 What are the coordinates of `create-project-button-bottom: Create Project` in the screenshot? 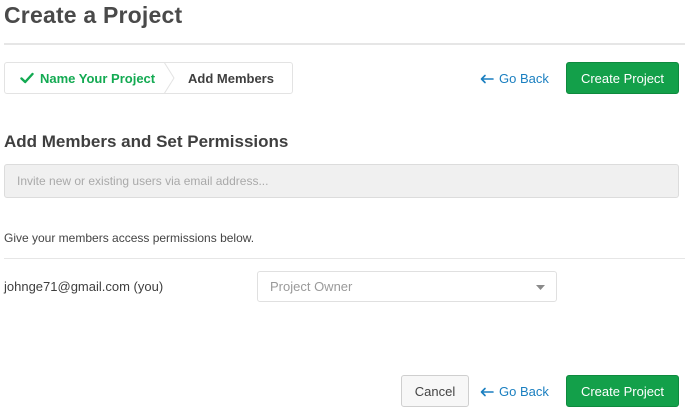 It's located at (622, 391).